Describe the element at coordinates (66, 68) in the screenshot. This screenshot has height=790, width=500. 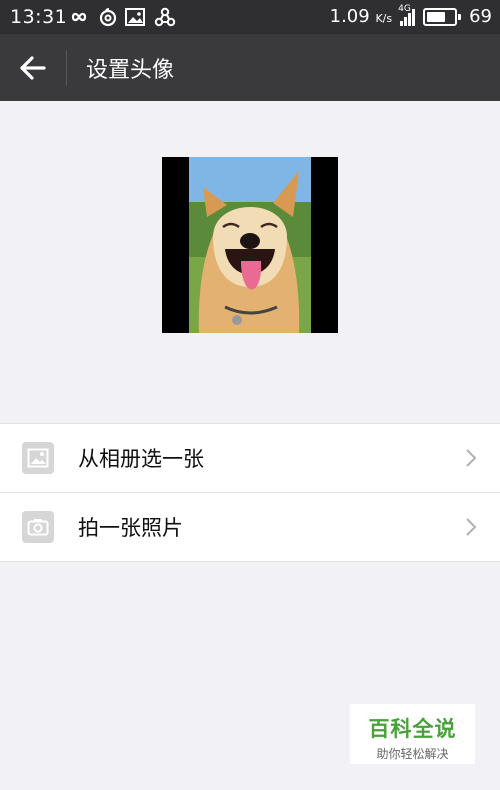
I see `header-divider` at that location.